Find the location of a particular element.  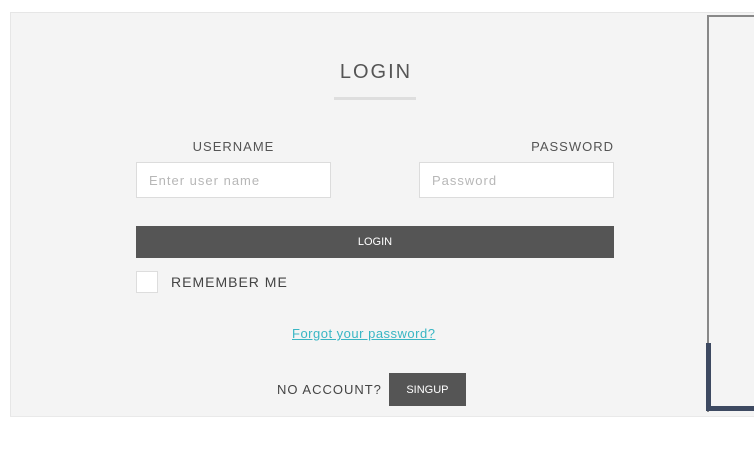

password-label: PASSWORD is located at coordinates (572, 146).